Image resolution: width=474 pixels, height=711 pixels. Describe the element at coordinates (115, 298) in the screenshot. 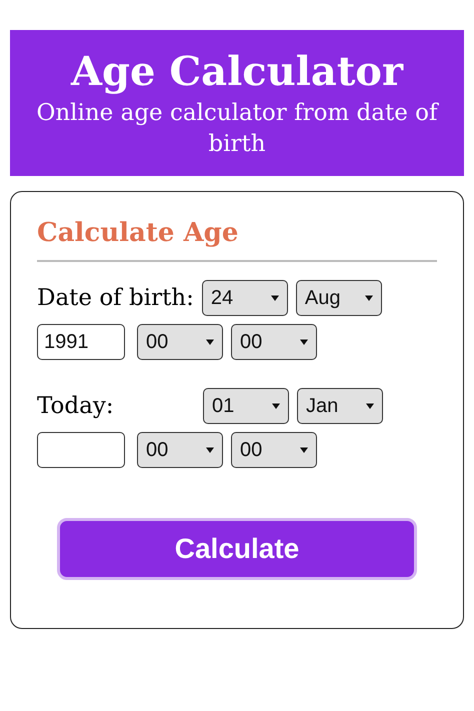

I see `field-label: Date of birth:` at that location.